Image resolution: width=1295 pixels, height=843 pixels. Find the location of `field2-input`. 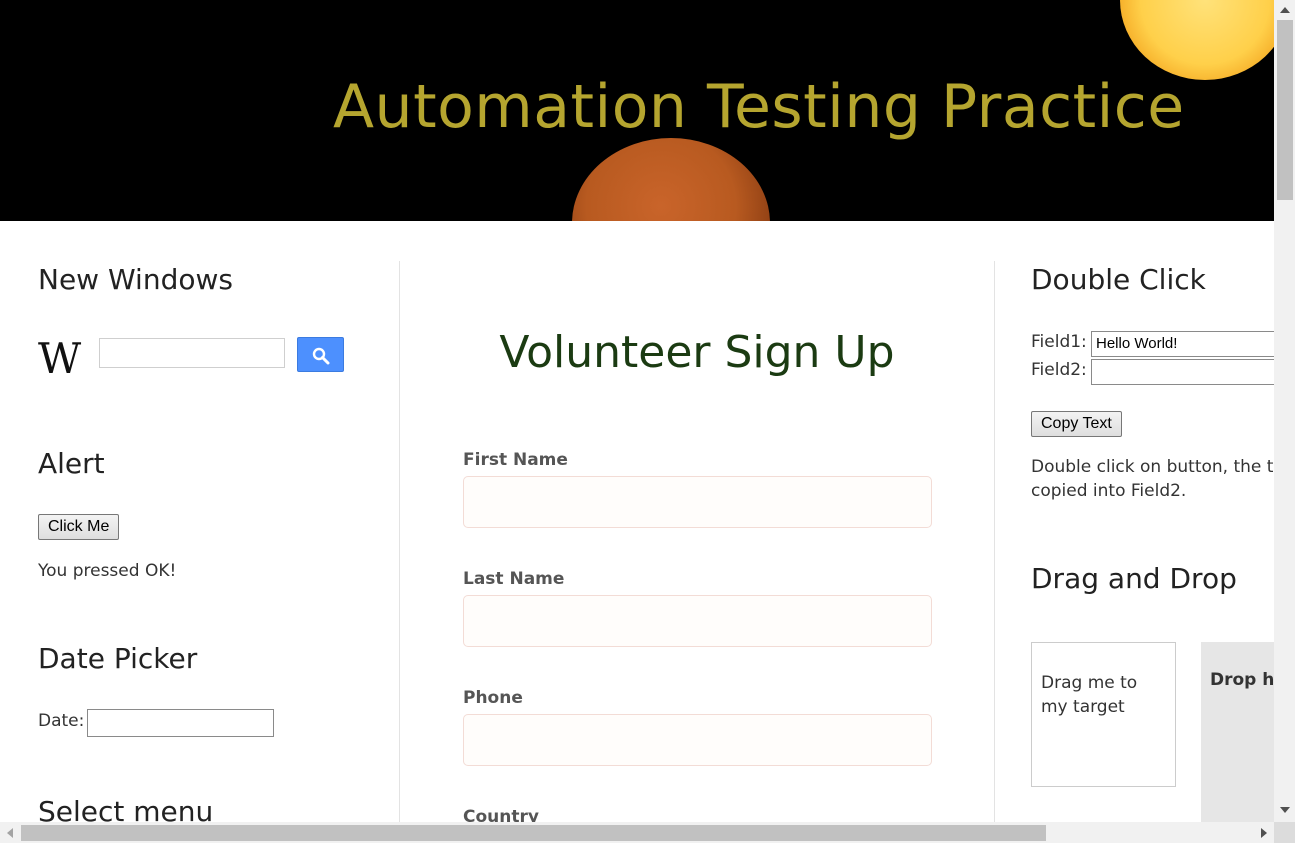

field2-input is located at coordinates (1182, 372).